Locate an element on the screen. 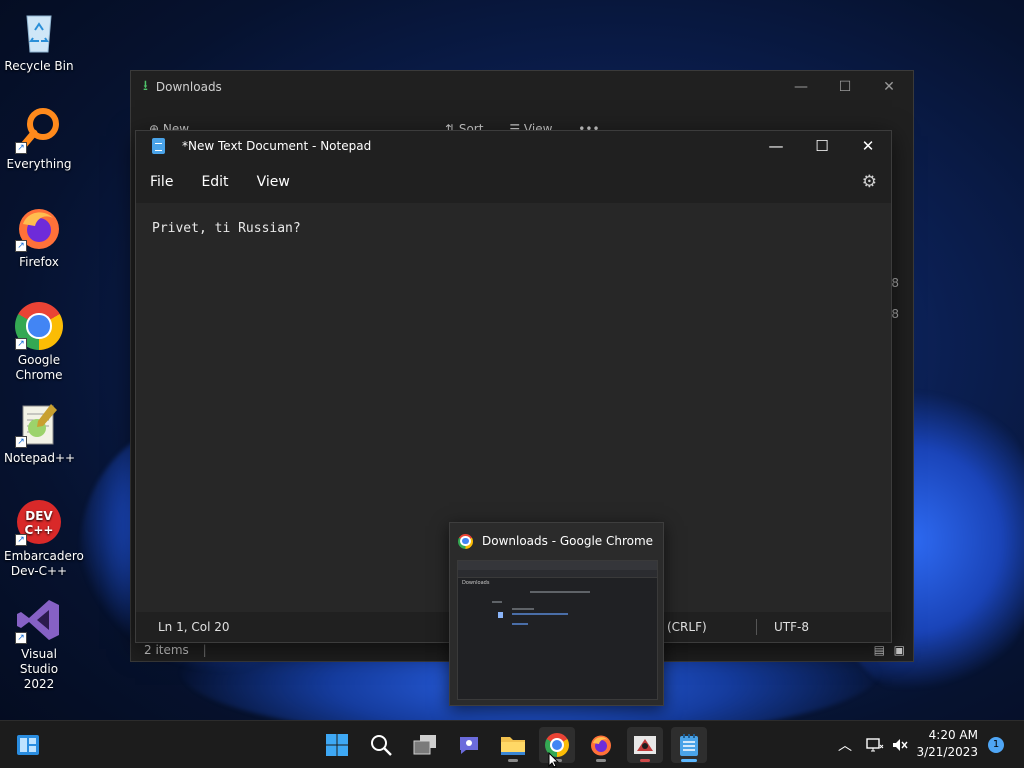 This screenshot has height=768, width=1024. desktop-icon-firefox: ↗ Firefox is located at coordinates (39, 237).